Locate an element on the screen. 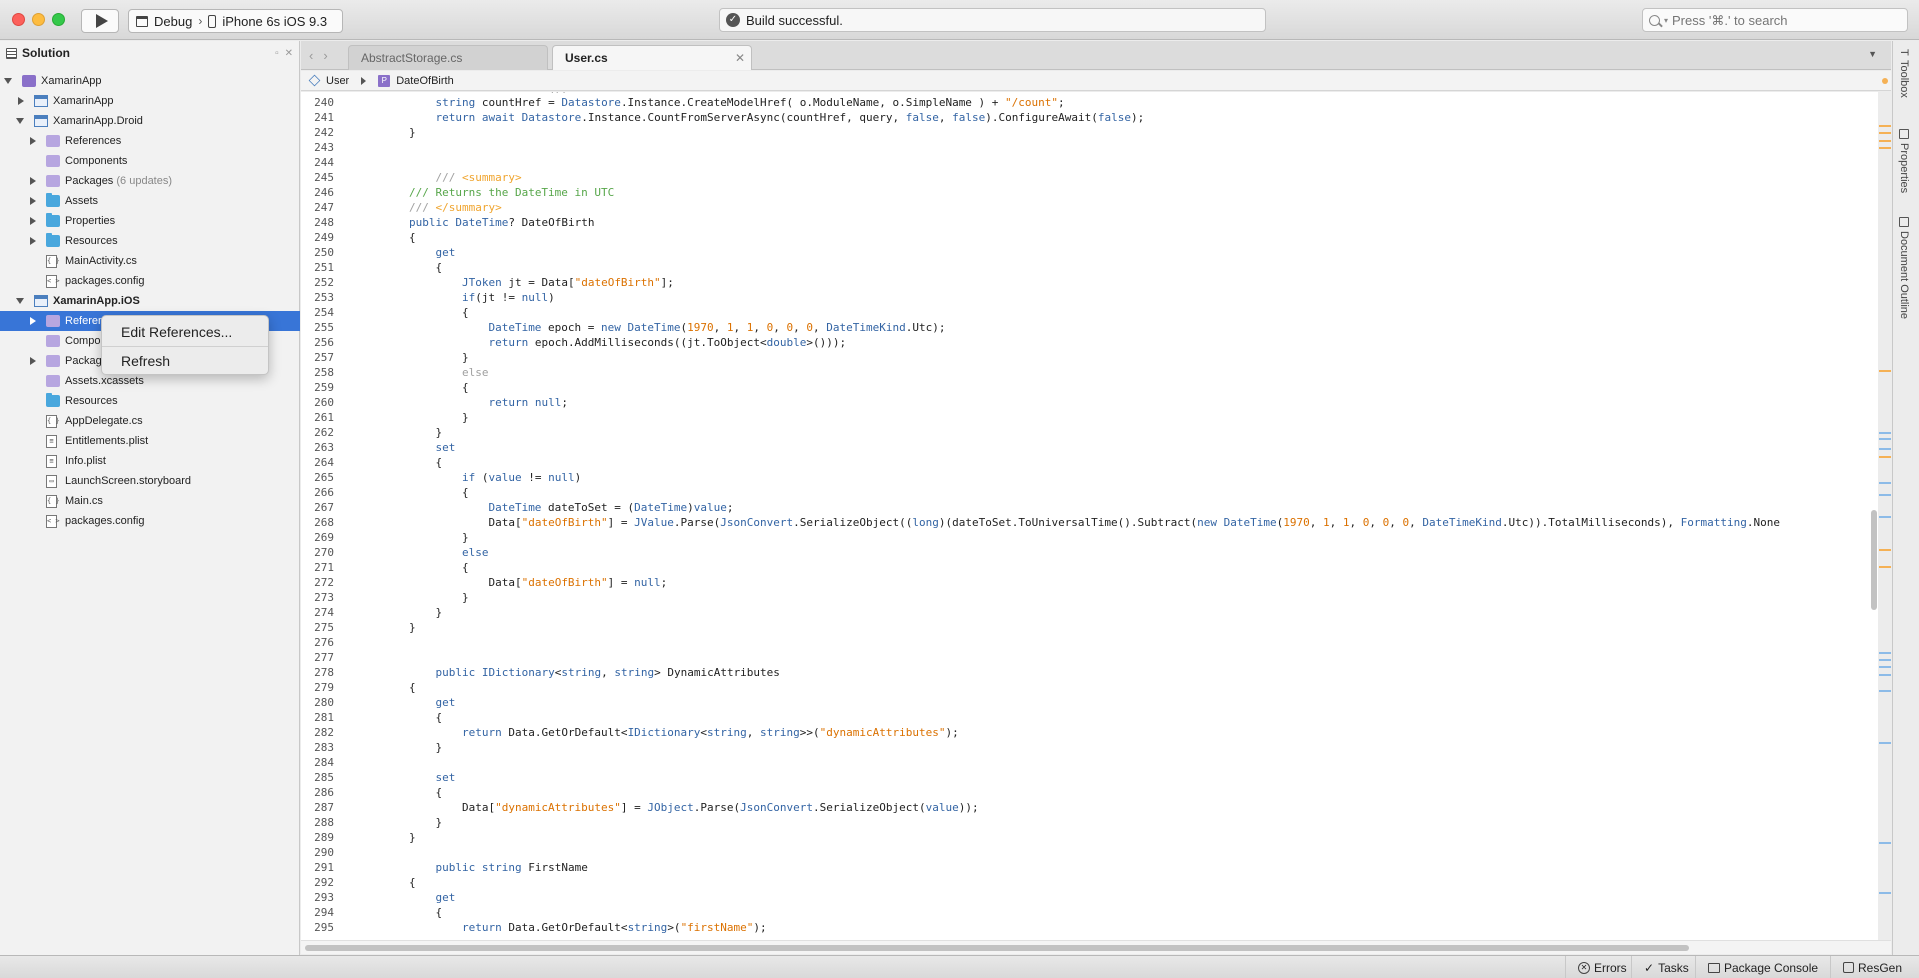 This screenshot has height=978, width=1919. code-line: 283 } is located at coordinates (1089, 747).